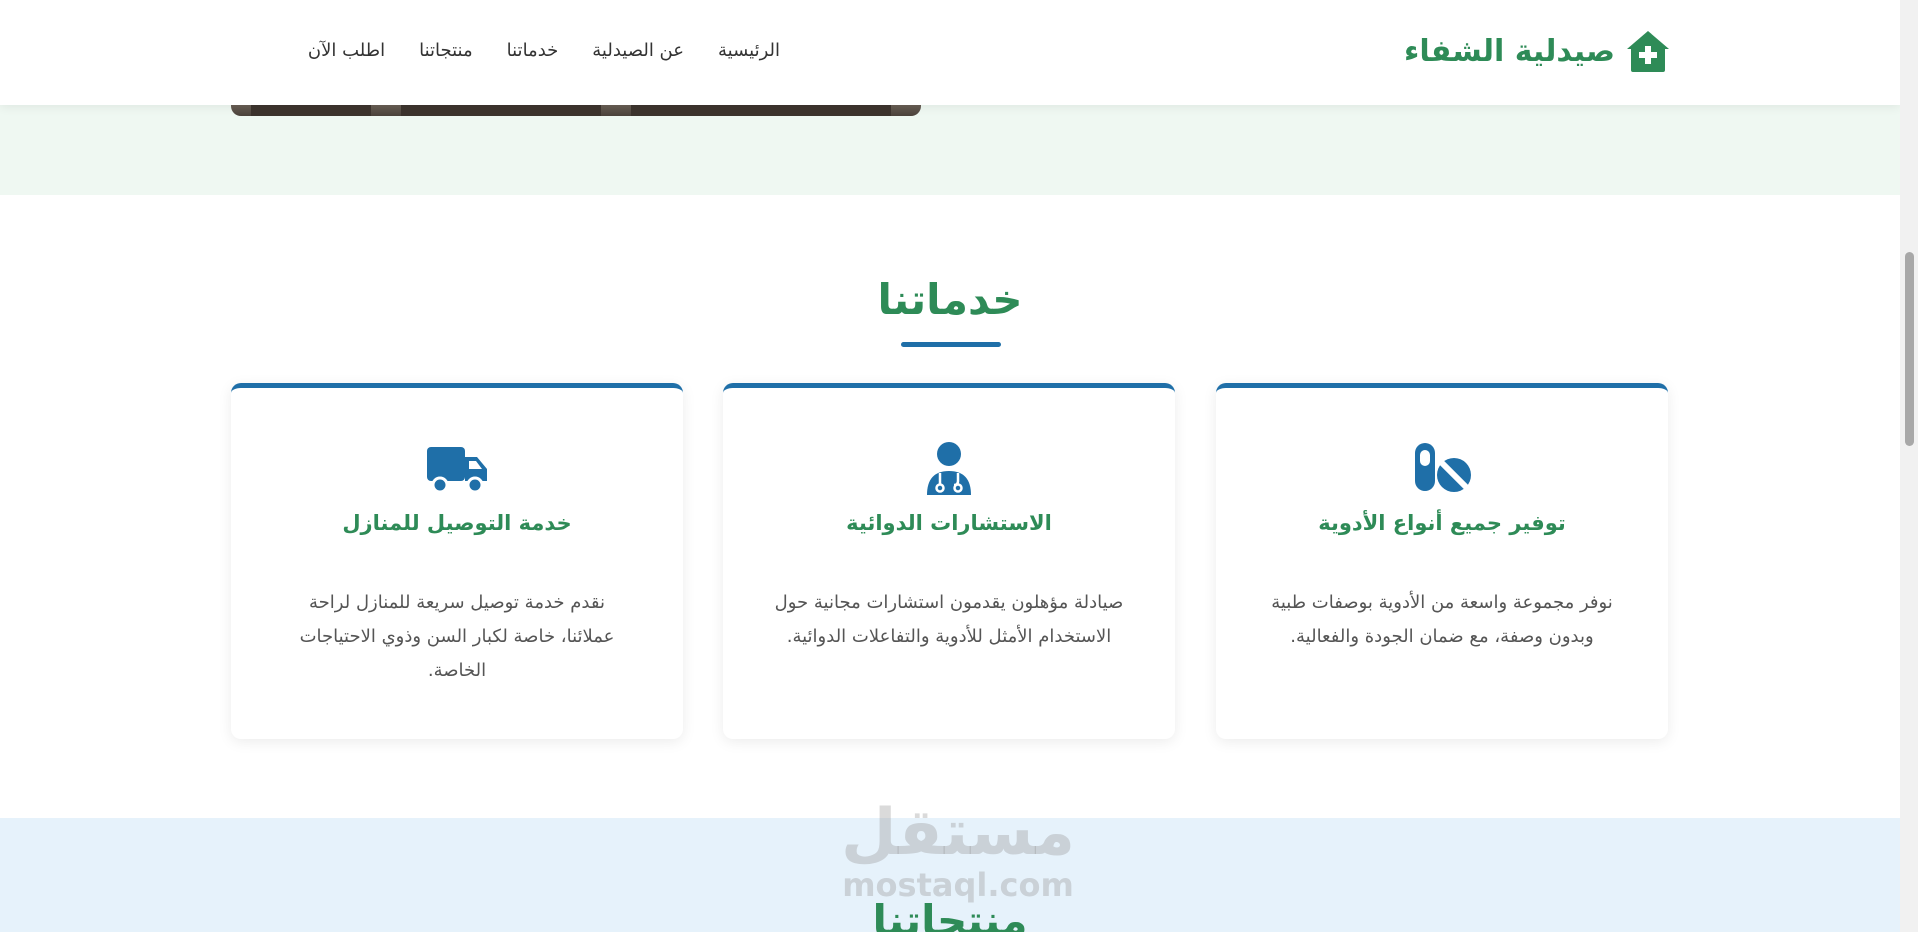 The image size is (1918, 932). I want to click on nav-link-order-now: اطلب الآن, so click(346, 50).